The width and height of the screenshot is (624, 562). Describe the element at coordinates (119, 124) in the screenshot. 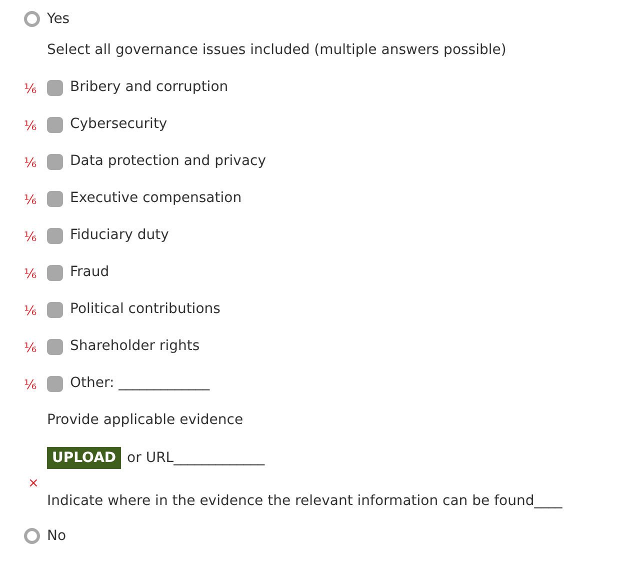

I see `checkbox-label: Cybersecurity` at that location.